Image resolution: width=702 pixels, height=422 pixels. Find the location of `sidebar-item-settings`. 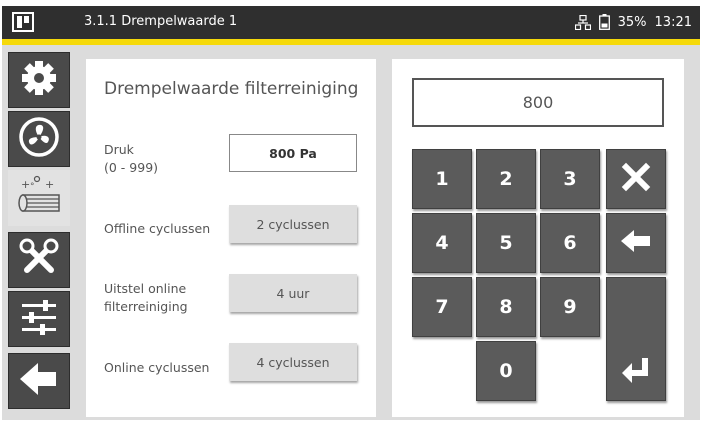

sidebar-item-settings is located at coordinates (39, 80).